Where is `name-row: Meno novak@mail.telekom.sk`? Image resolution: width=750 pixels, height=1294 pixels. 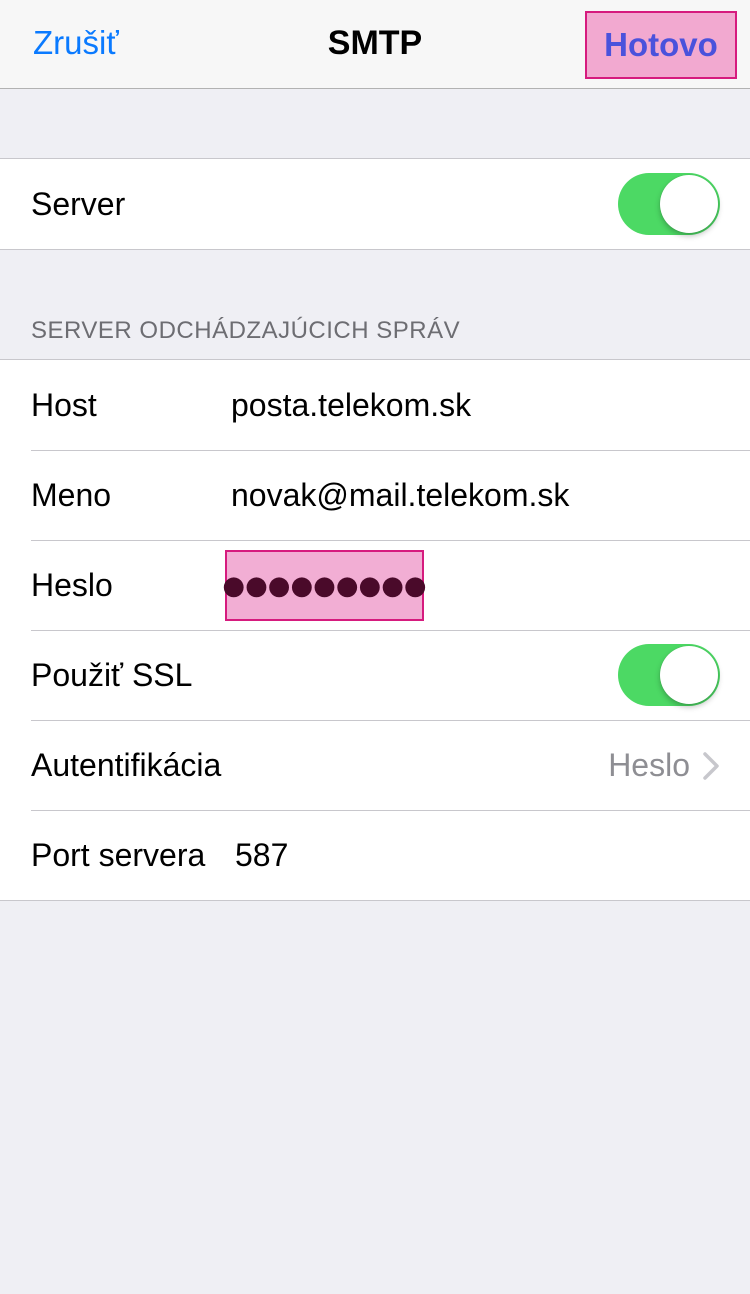
name-row: Meno novak@mail.telekom.sk is located at coordinates (375, 495).